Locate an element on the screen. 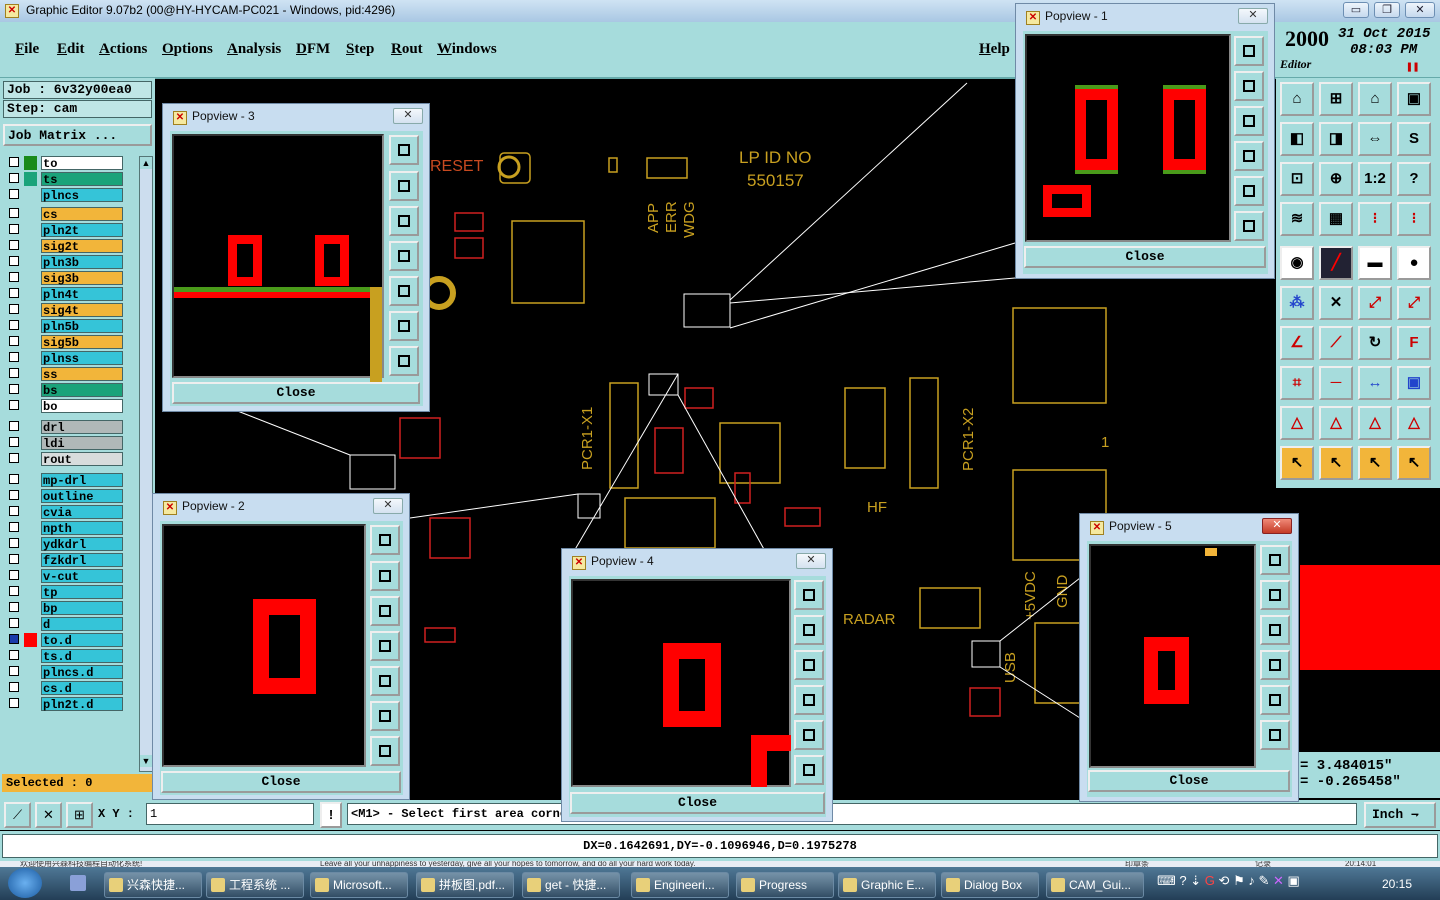  tool-window-icon: ▣ is located at coordinates (1414, 99).